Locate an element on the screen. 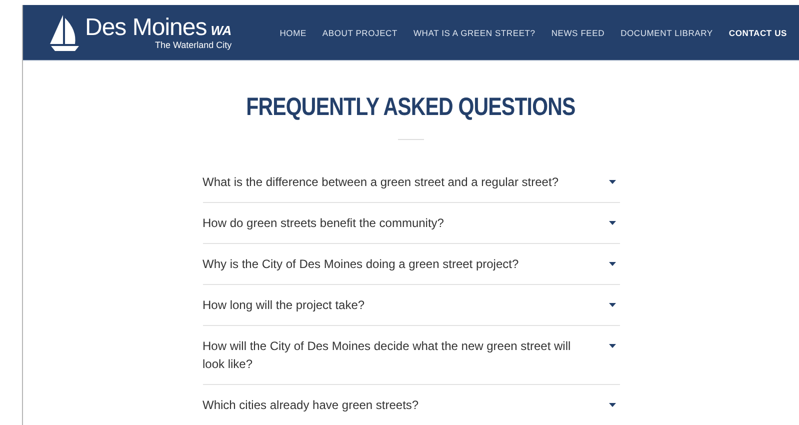 The height and width of the screenshot is (425, 799). faq-item: How will the City of Des Moines decide what the new green street will look like? is located at coordinates (411, 355).